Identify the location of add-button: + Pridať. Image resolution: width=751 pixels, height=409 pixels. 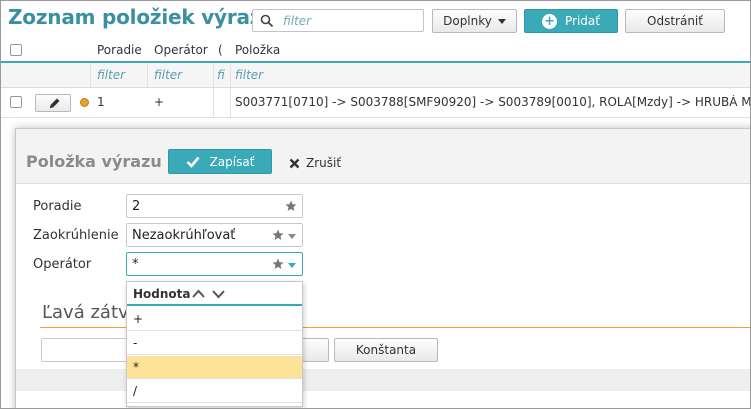
(571, 21).